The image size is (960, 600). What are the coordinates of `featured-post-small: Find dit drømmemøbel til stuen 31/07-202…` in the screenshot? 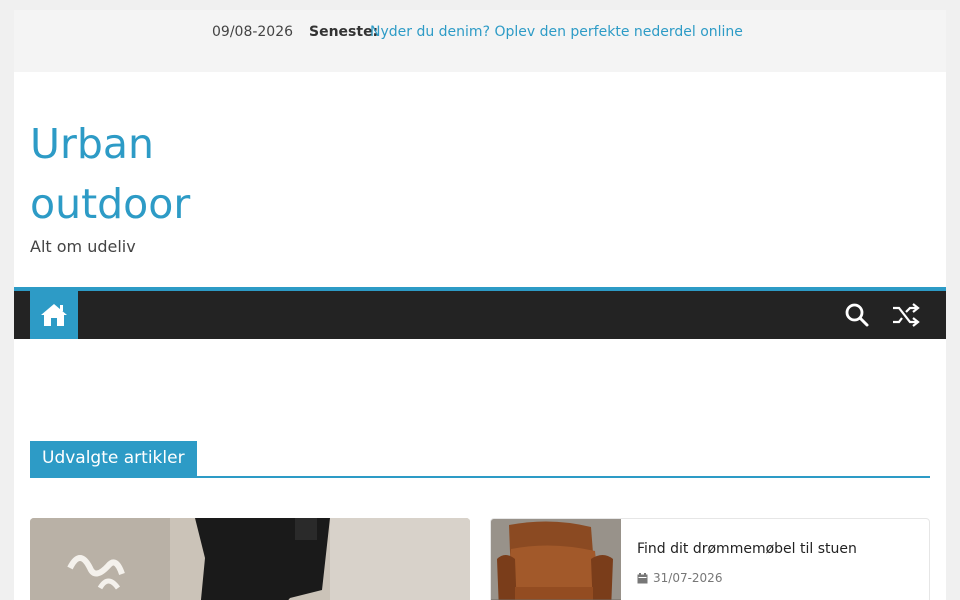 It's located at (710, 559).